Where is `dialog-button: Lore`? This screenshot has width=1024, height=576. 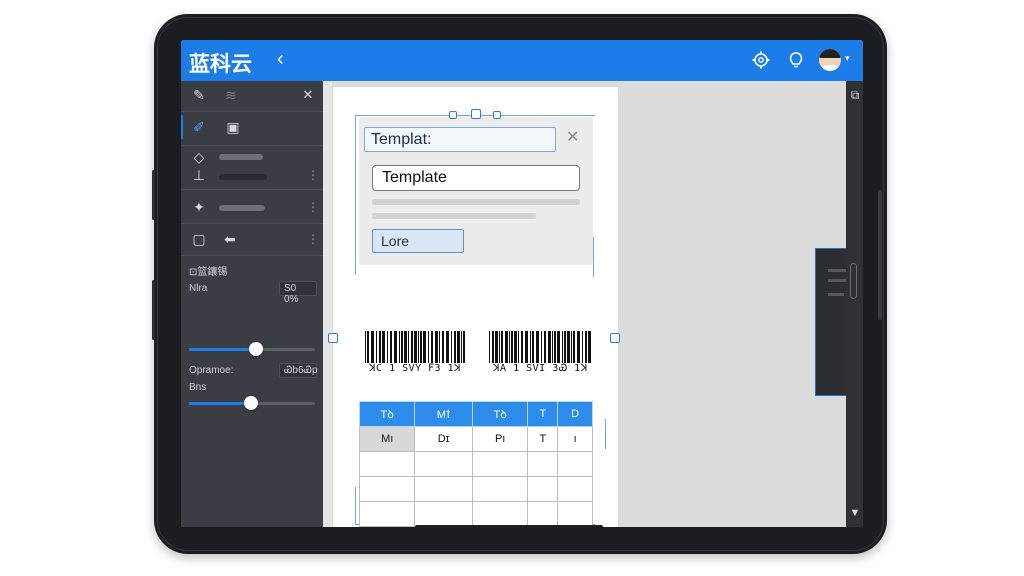
dialog-button: Lore is located at coordinates (418, 241).